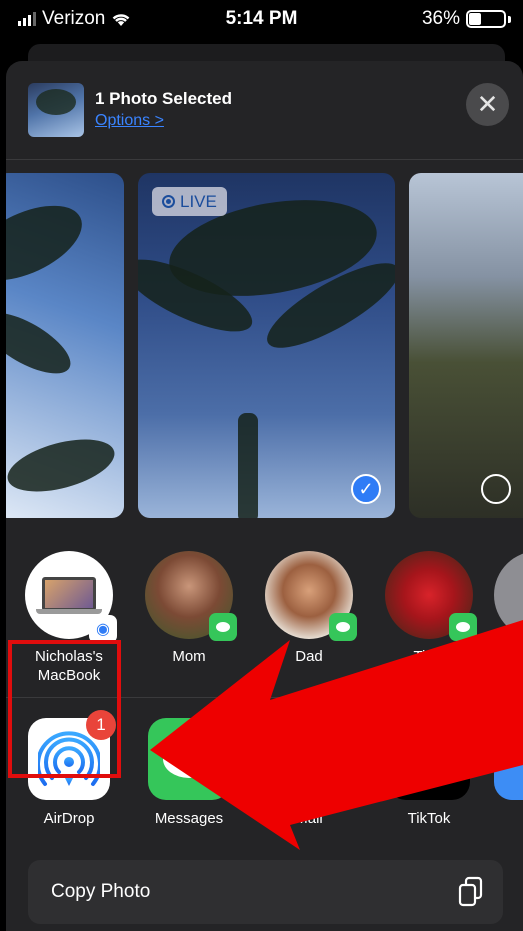 Image resolution: width=523 pixels, height=931 pixels. I want to click on battery-status: 36%, so click(466, 19).